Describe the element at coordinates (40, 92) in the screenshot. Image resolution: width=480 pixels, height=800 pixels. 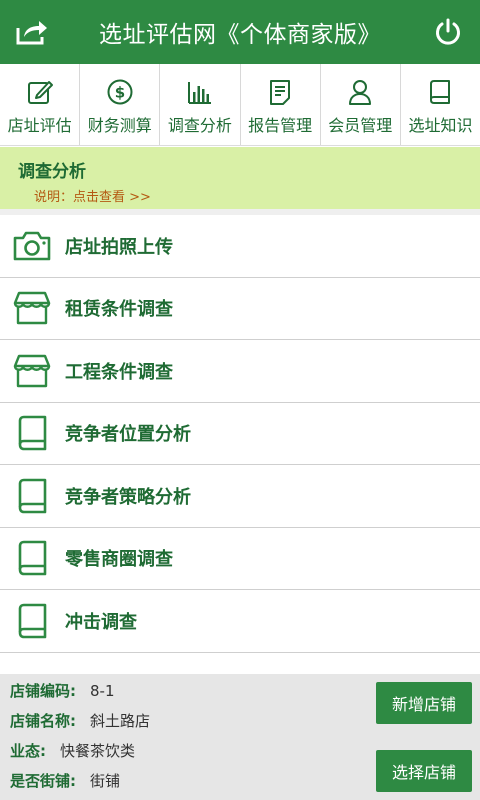
I see `edit-icon` at that location.